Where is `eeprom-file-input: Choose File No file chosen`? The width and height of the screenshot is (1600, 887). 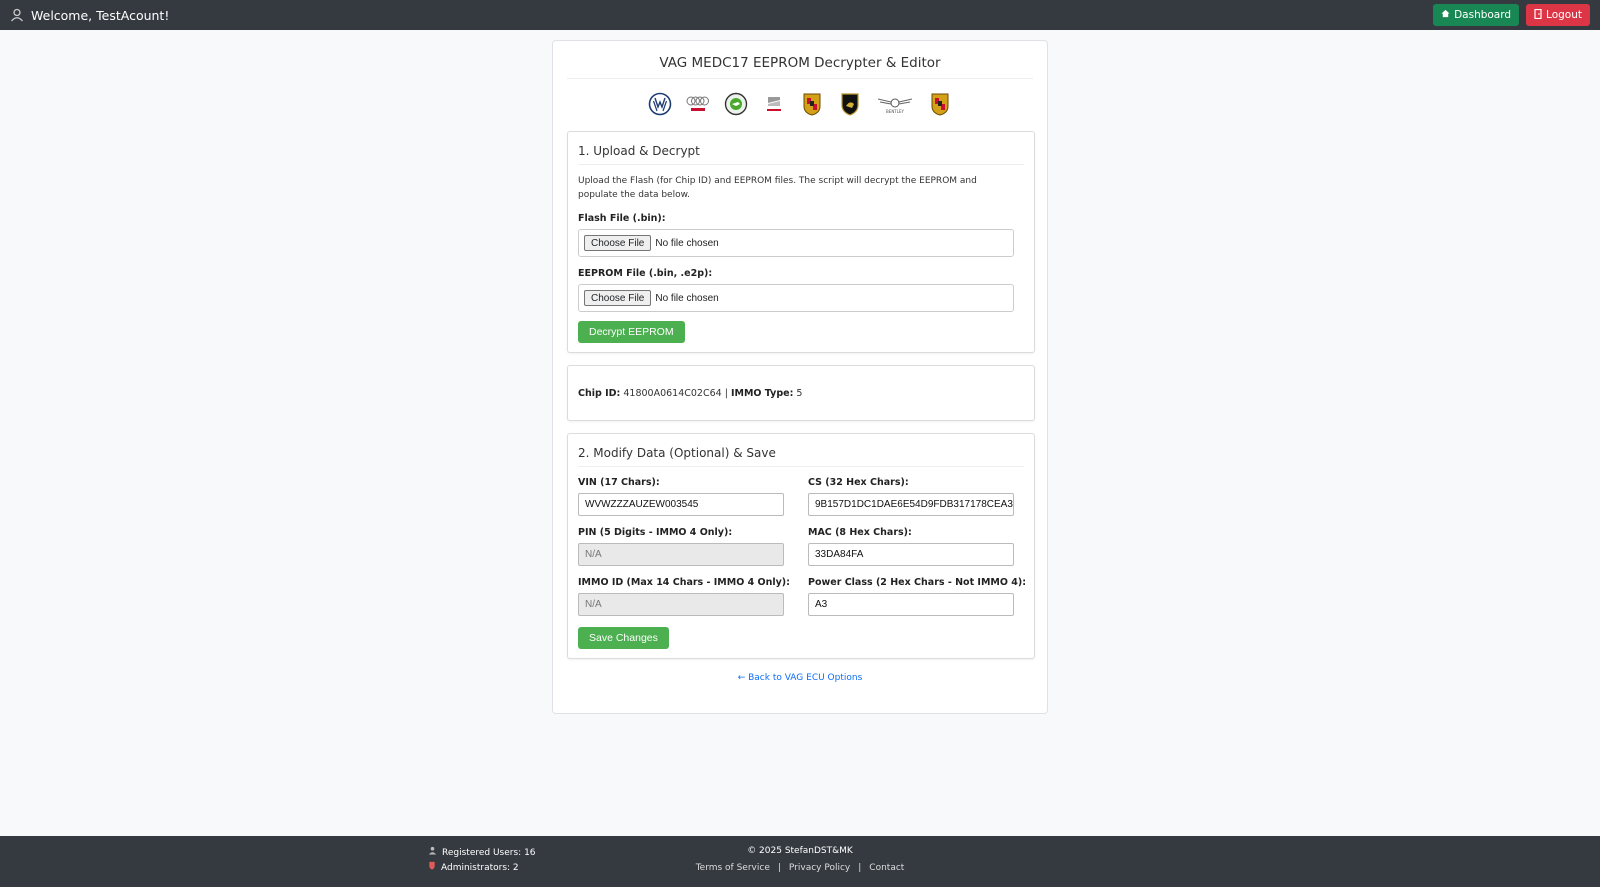
eeprom-file-input: Choose File No file chosen is located at coordinates (796, 298).